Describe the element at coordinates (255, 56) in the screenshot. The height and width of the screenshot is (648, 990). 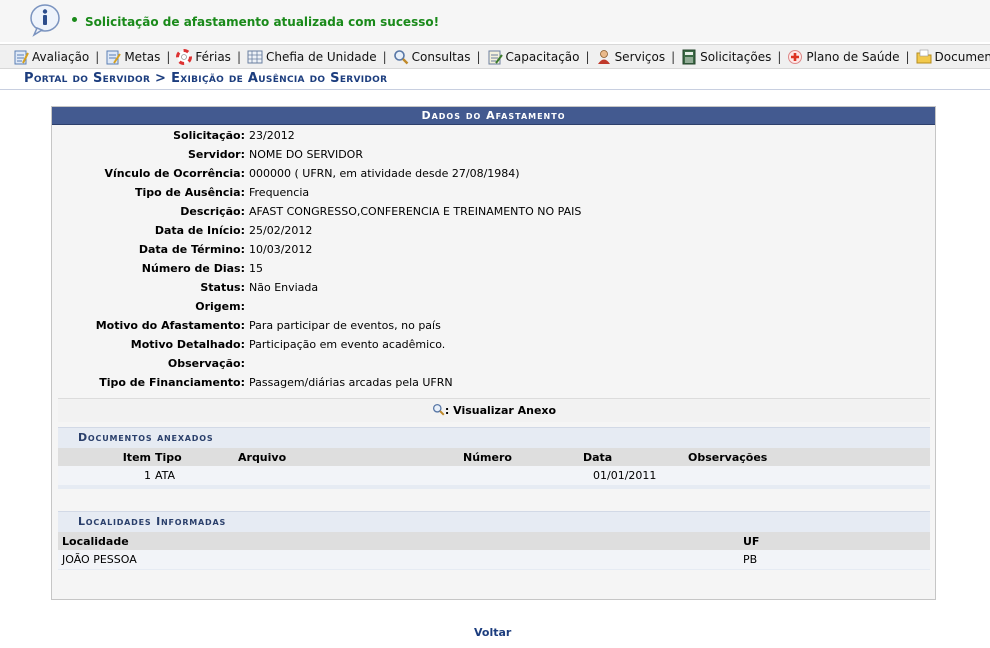
I see `unit-chief-icon` at that location.